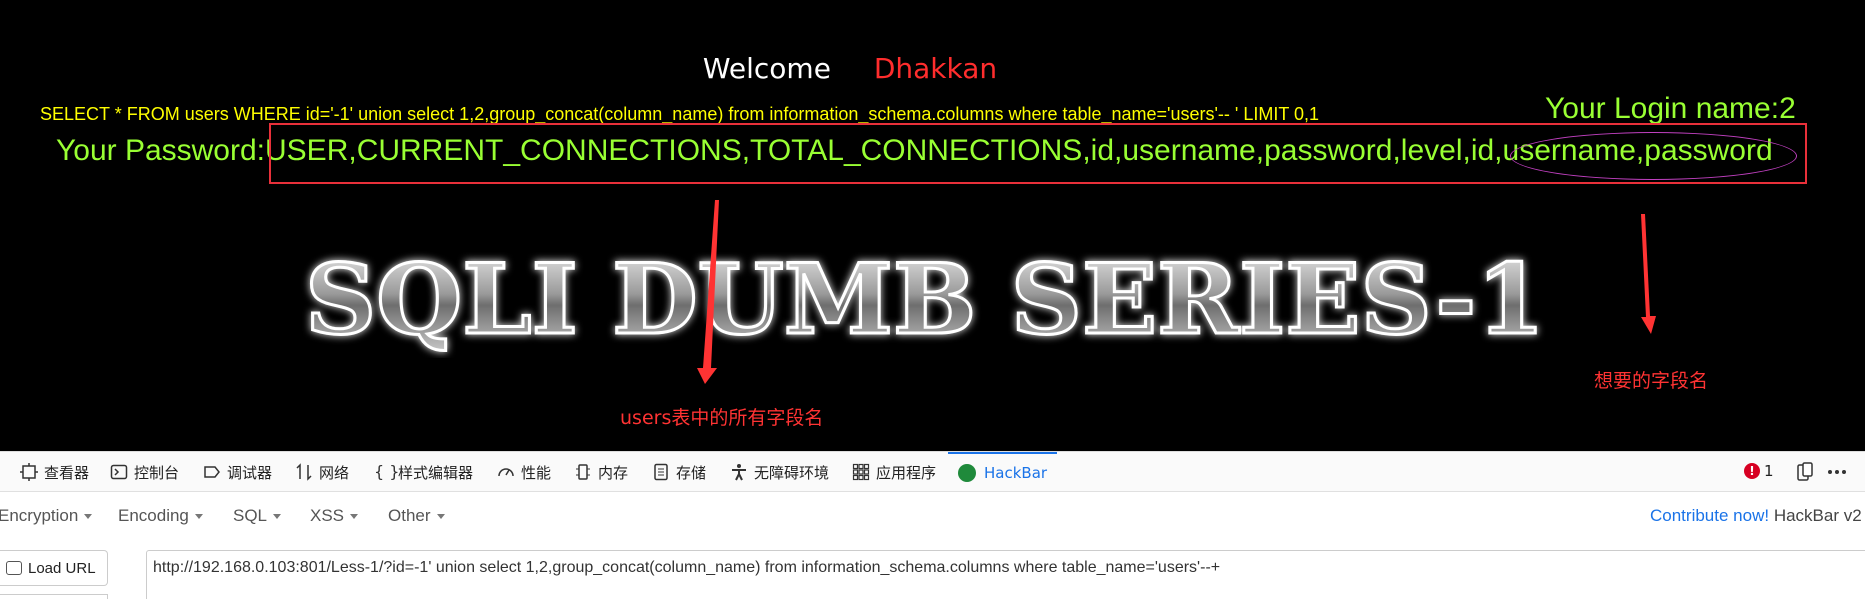 Image resolution: width=1865 pixels, height=599 pixels. What do you see at coordinates (967, 473) in the screenshot?
I see `hackbar-icon` at bounding box center [967, 473].